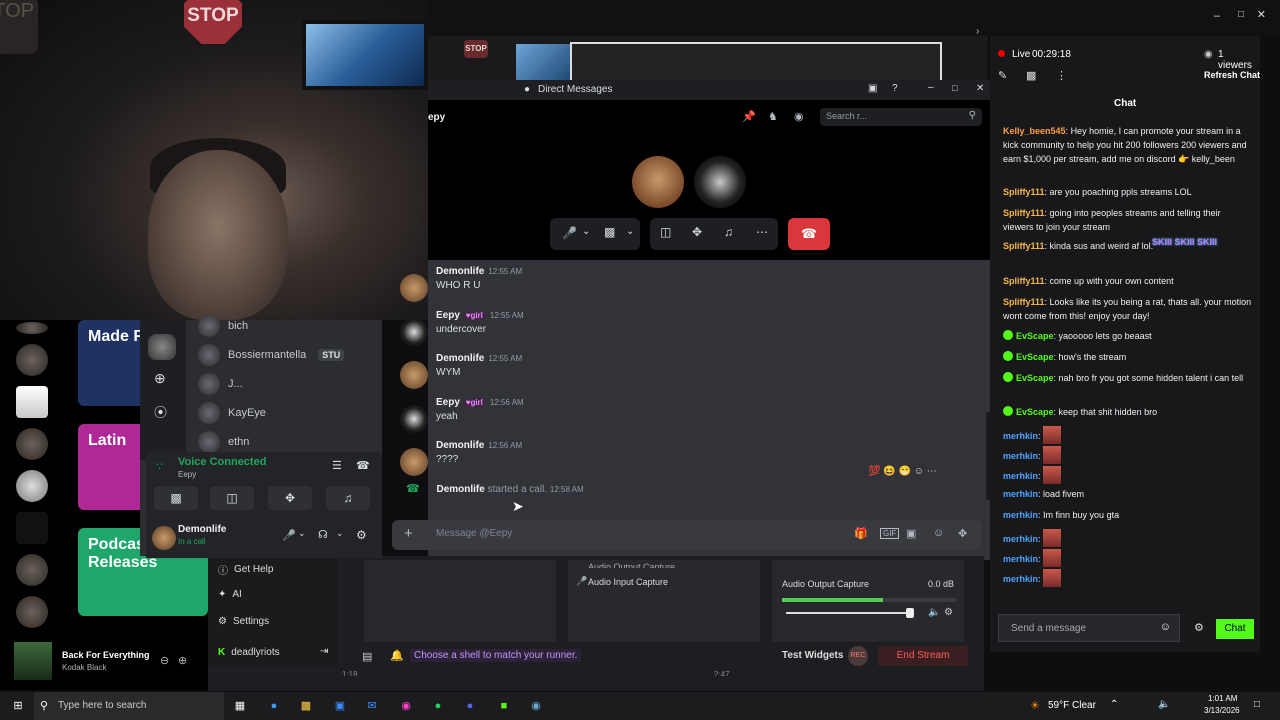  What do you see at coordinates (474, 533) in the screenshot?
I see `message-input: Message @Eepy` at bounding box center [474, 533].